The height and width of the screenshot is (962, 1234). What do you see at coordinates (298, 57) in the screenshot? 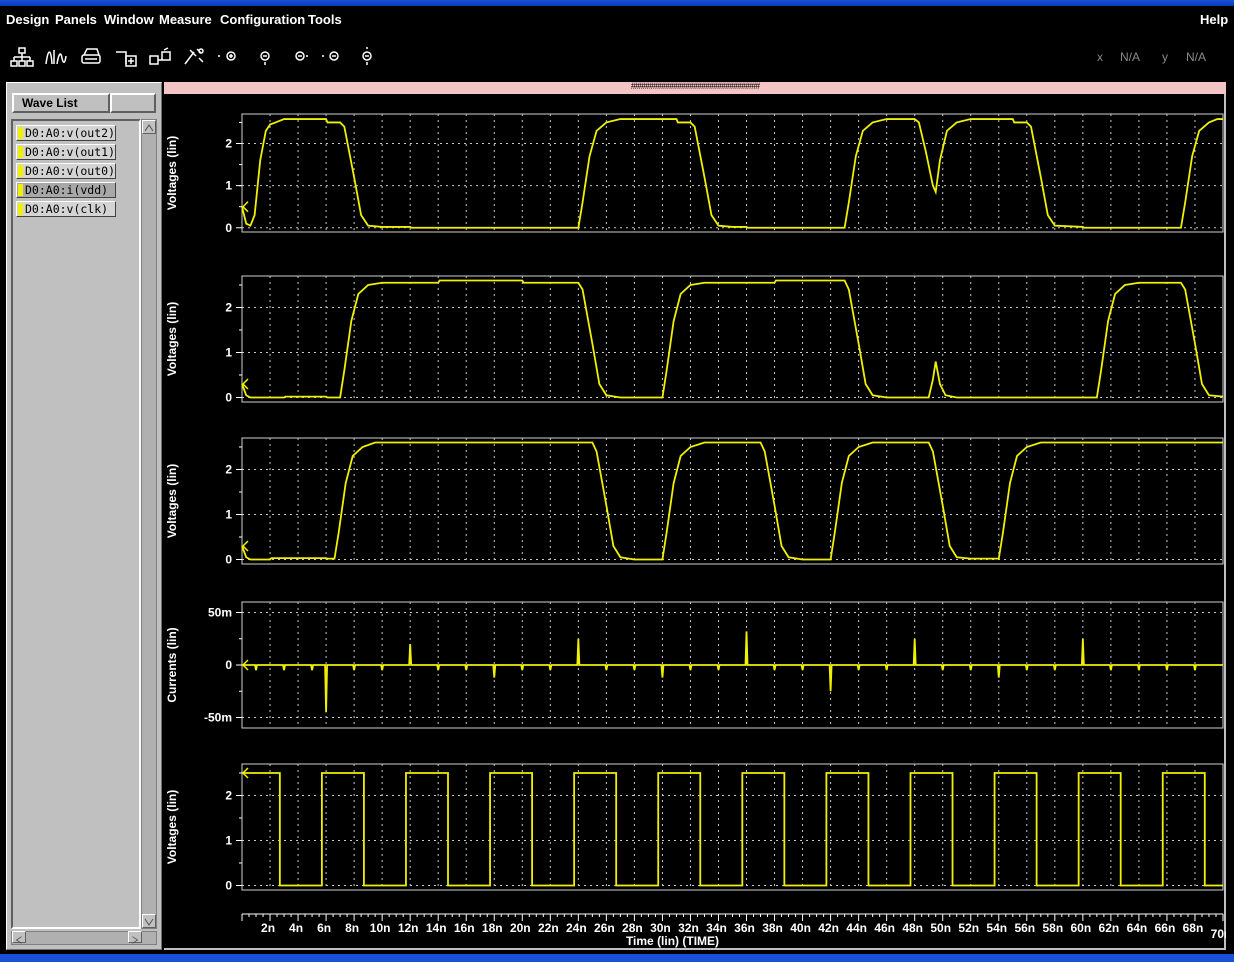
I see `zoom-out-icon` at bounding box center [298, 57].